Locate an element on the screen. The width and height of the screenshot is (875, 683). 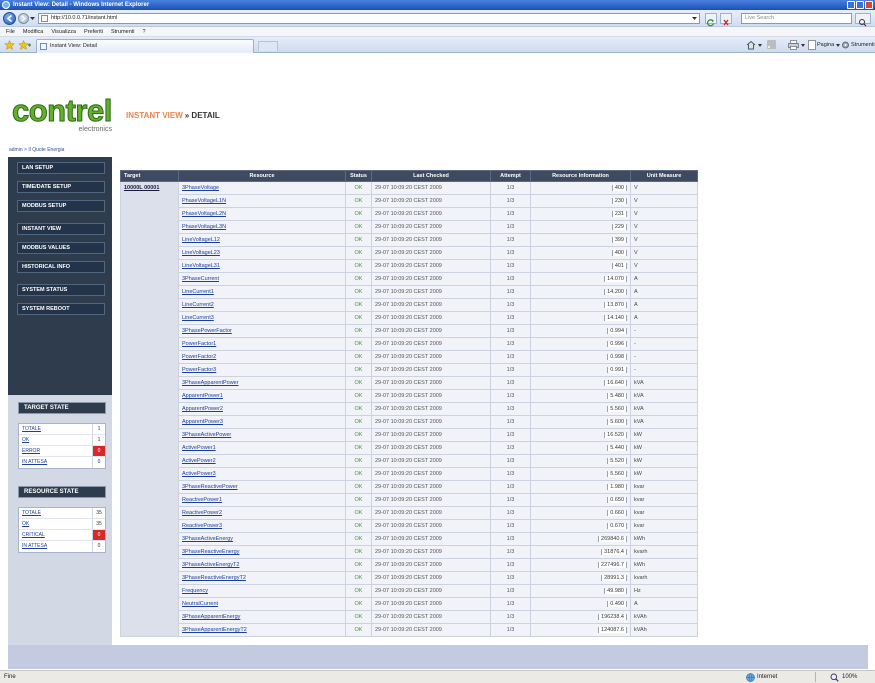
resource-link: 3PhaseReactivePower is located at coordinates (210, 487).